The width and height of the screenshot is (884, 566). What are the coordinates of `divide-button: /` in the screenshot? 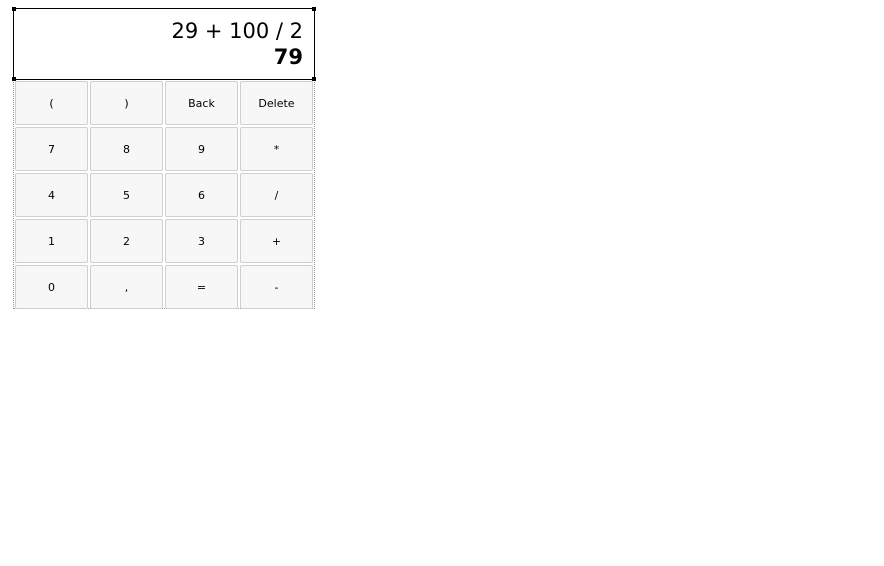 It's located at (276, 195).